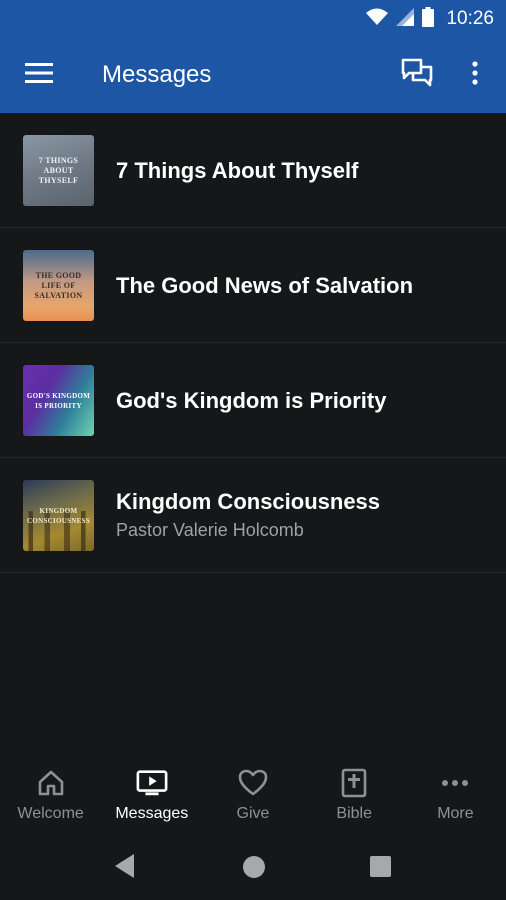 The height and width of the screenshot is (900, 506). I want to click on message-speaker: Pastor Valerie Holcomb, so click(210, 530).